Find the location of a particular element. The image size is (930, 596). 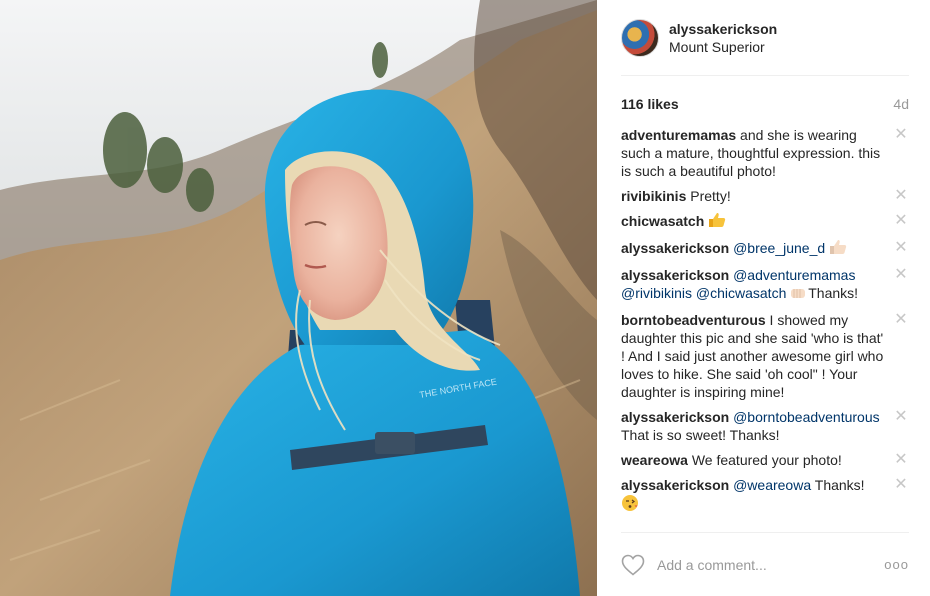

user-block: alyssakerickson Mount Superior is located at coordinates (723, 38).